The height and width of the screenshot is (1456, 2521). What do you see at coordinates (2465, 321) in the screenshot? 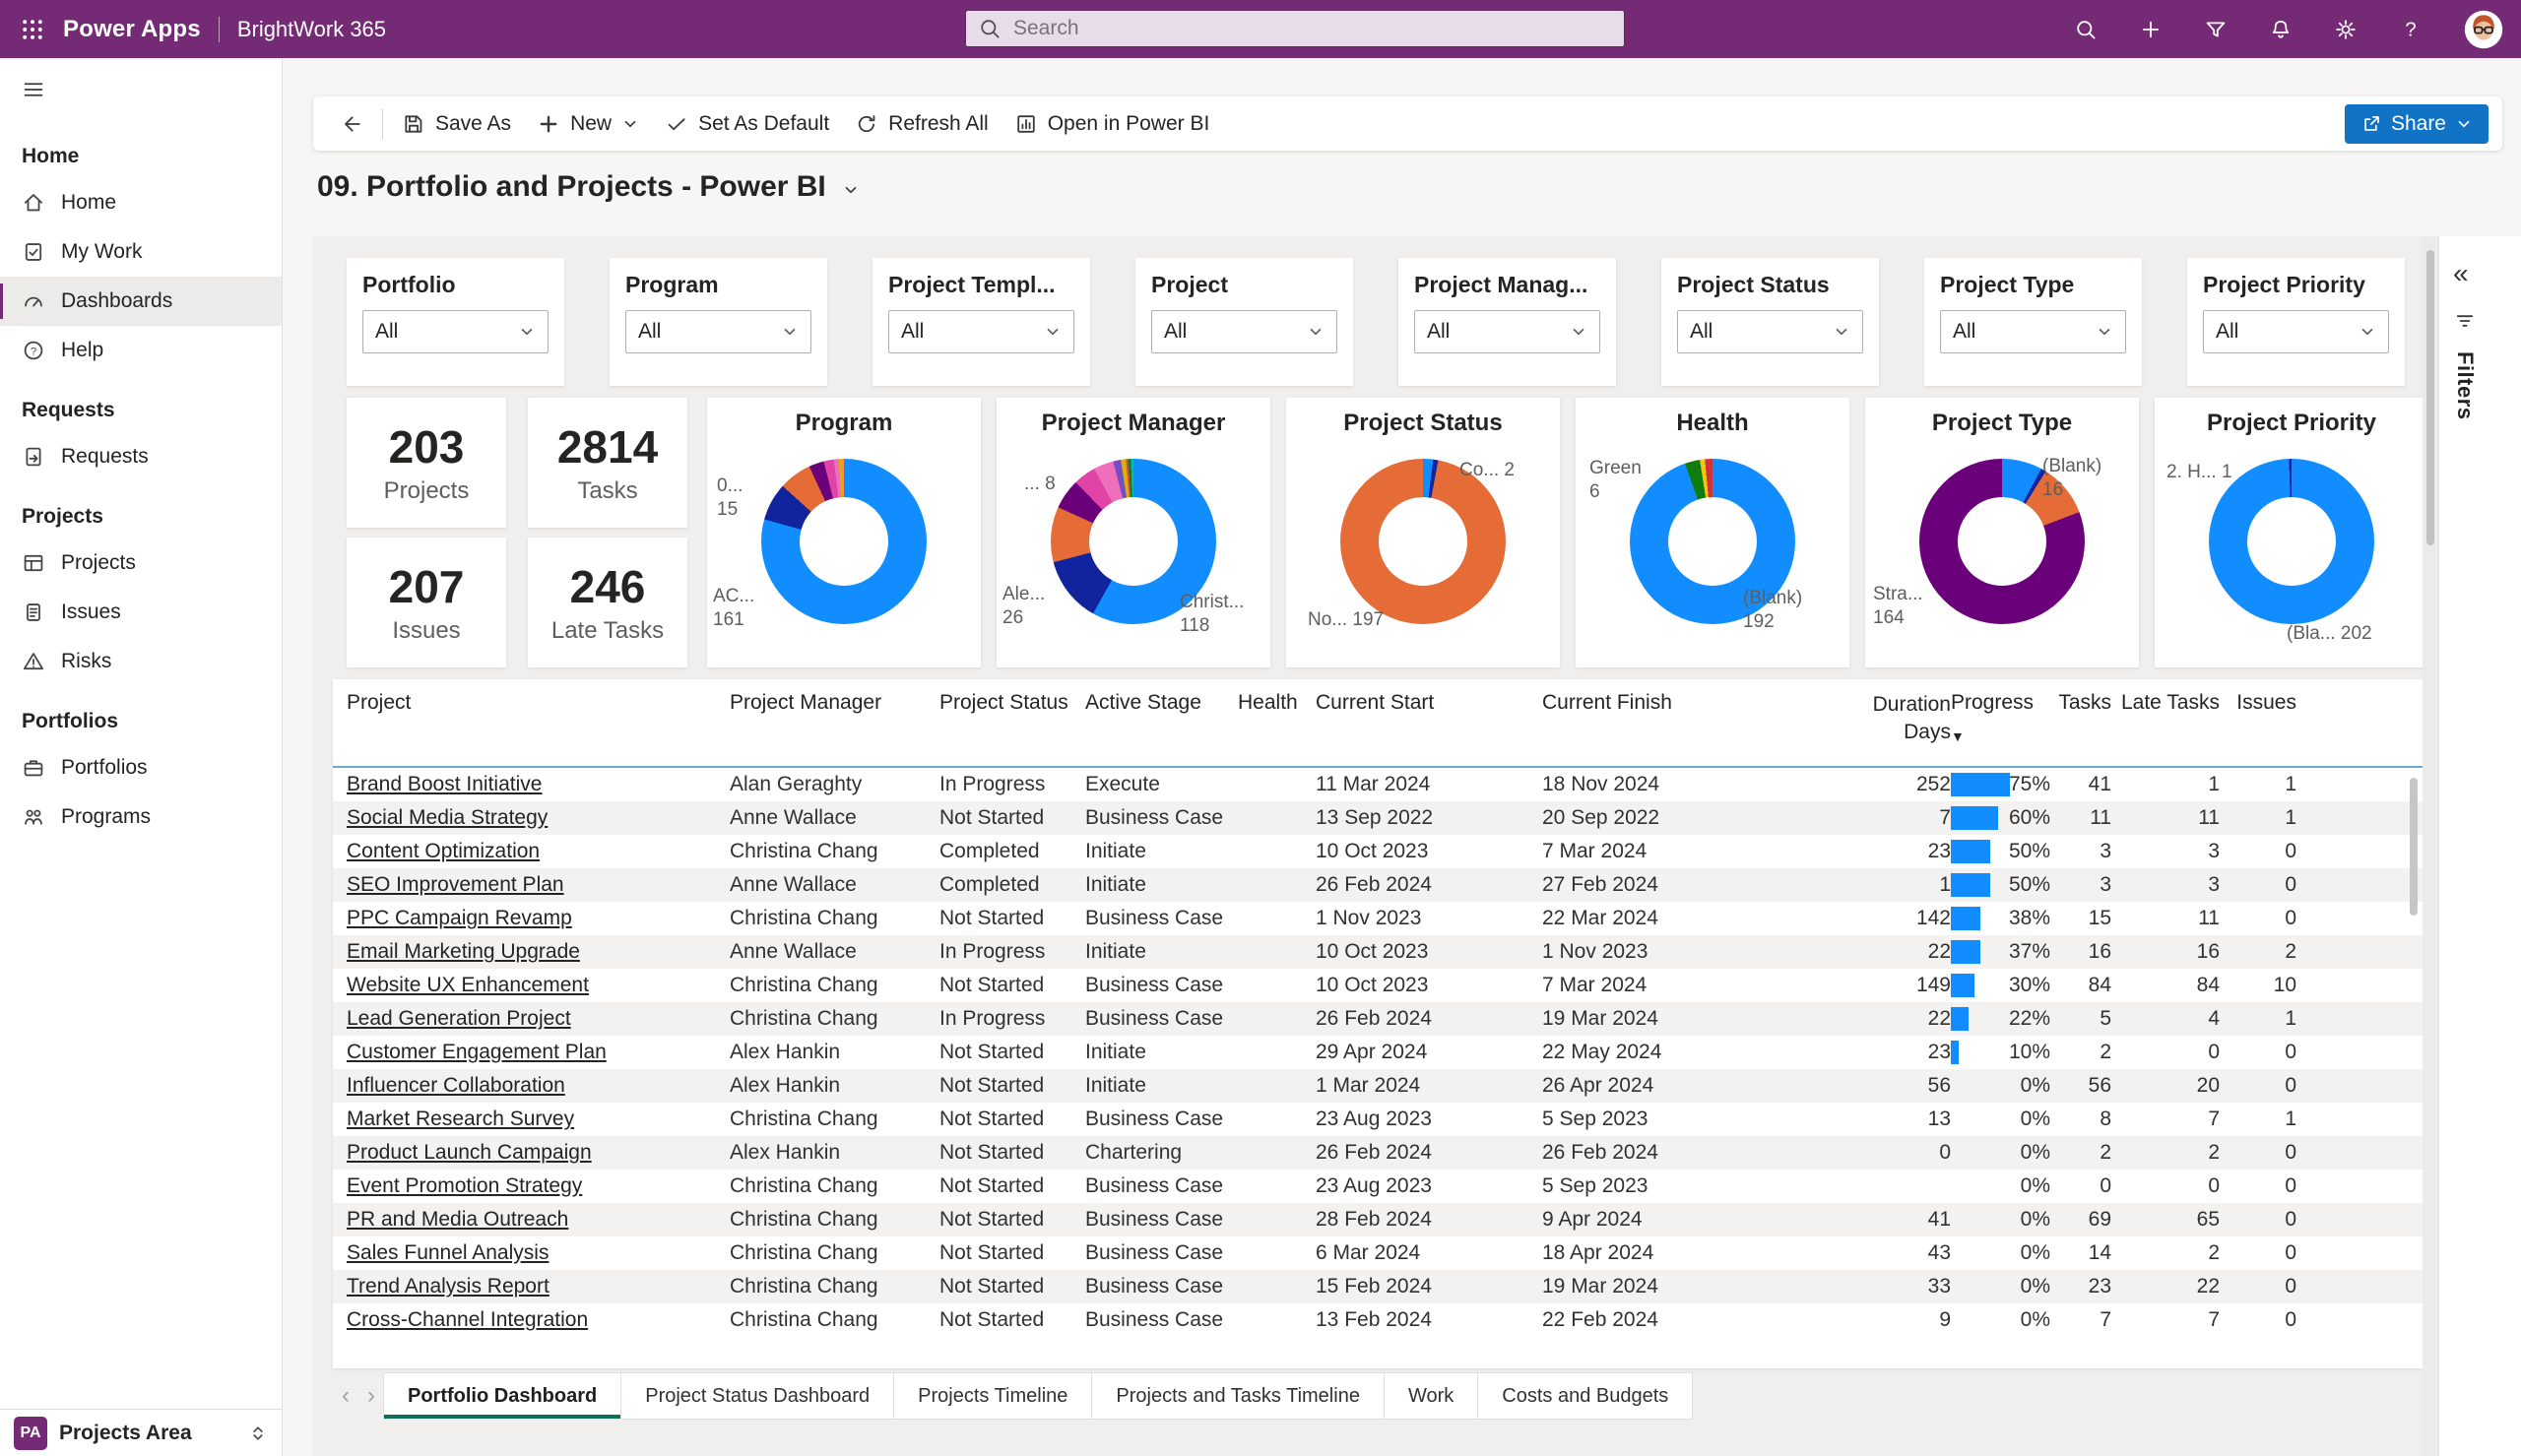
I see `filter-lines-icon` at bounding box center [2465, 321].